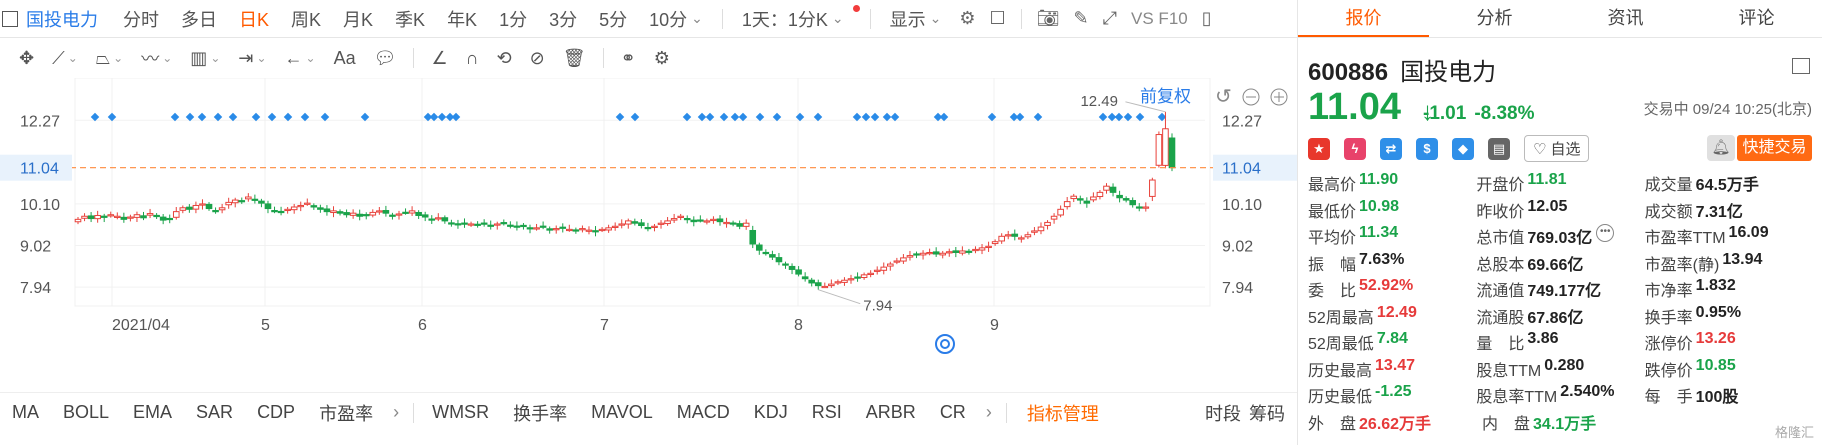  I want to click on line-tool-icon: ⟋ ⌄, so click(65, 58).